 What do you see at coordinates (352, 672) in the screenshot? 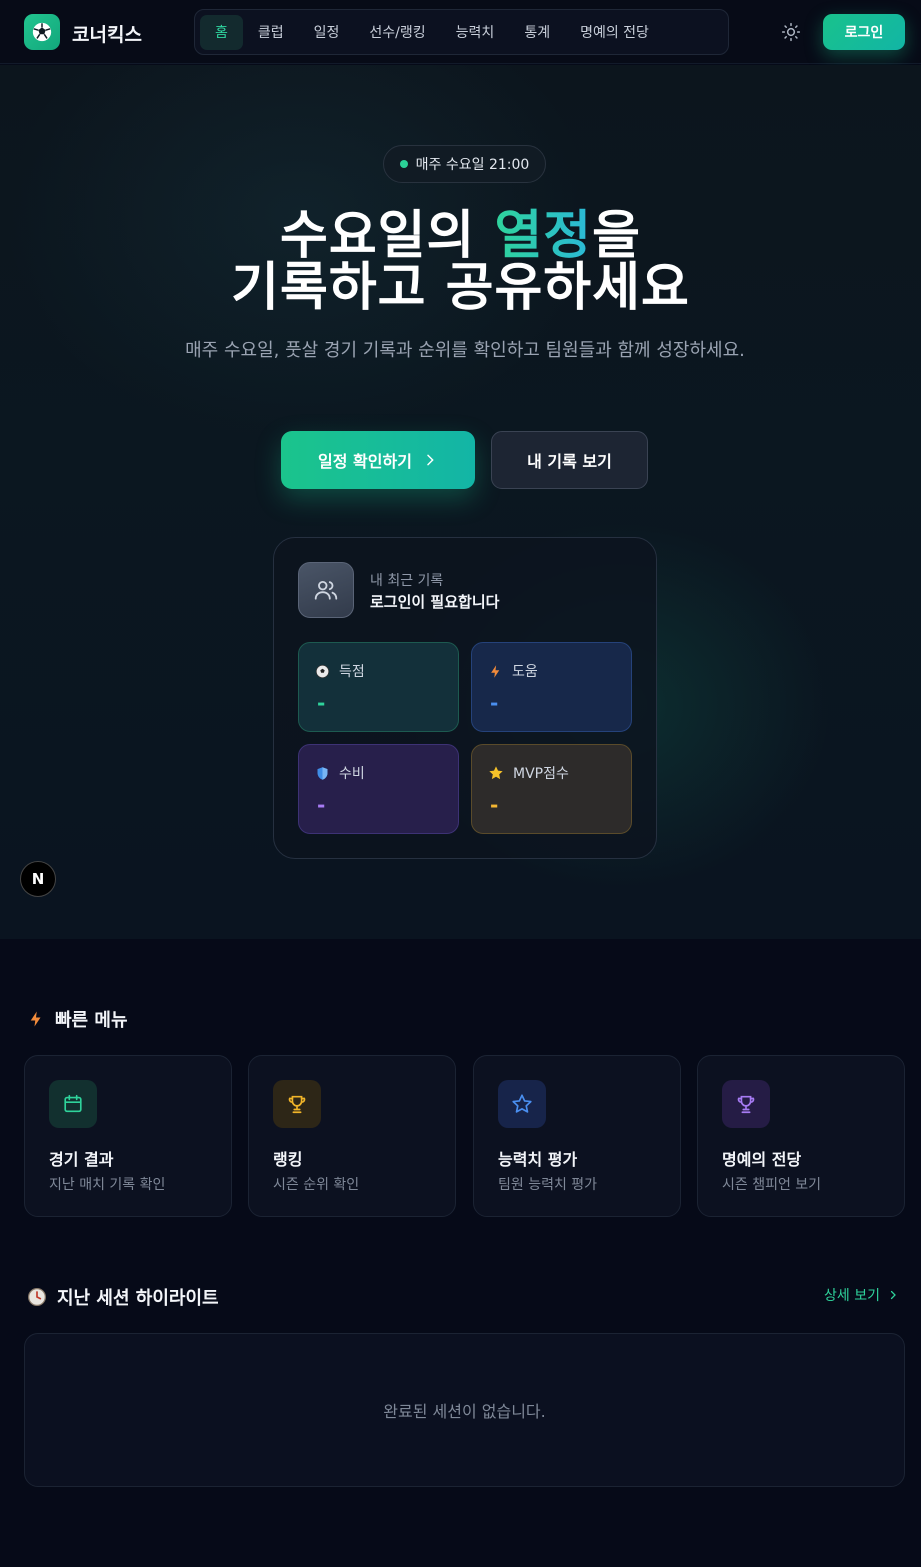
I see `stat-goals-label: 득점` at bounding box center [352, 672].